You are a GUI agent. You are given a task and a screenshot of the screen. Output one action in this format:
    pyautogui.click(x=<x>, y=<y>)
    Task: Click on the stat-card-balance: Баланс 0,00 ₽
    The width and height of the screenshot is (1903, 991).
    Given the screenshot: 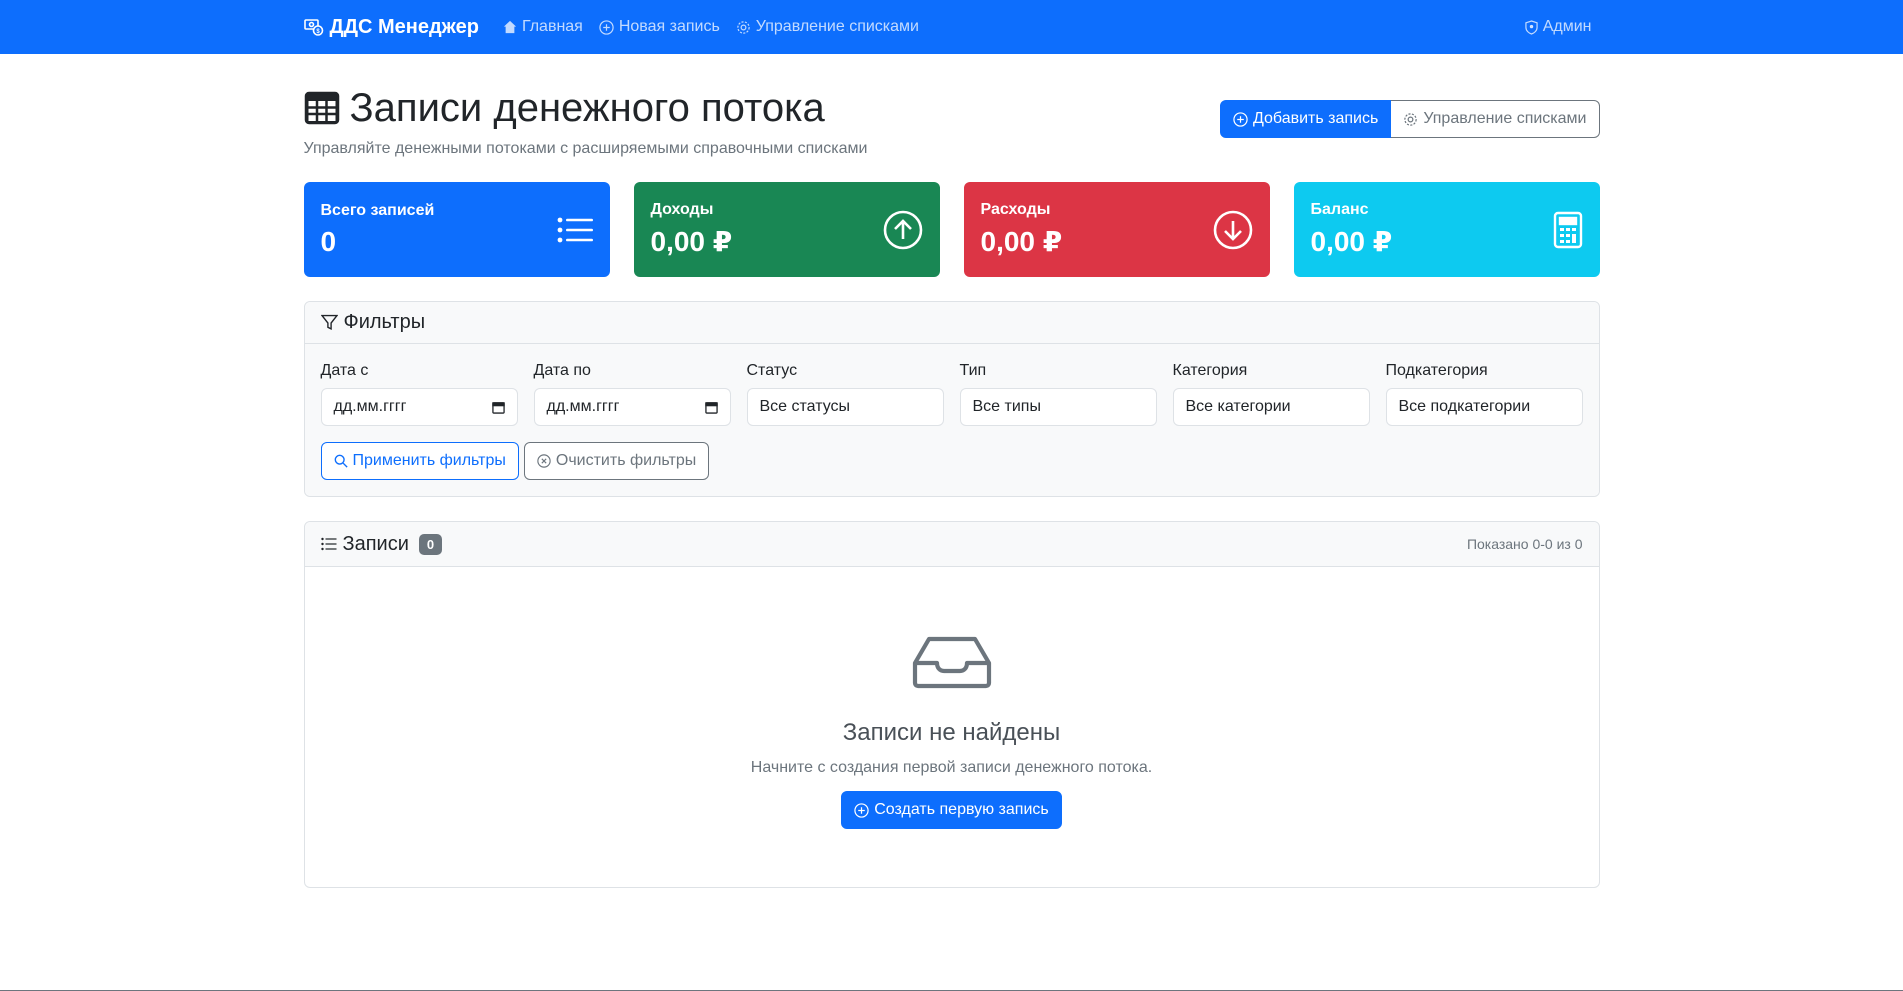 What is the action you would take?
    pyautogui.click(x=1446, y=229)
    